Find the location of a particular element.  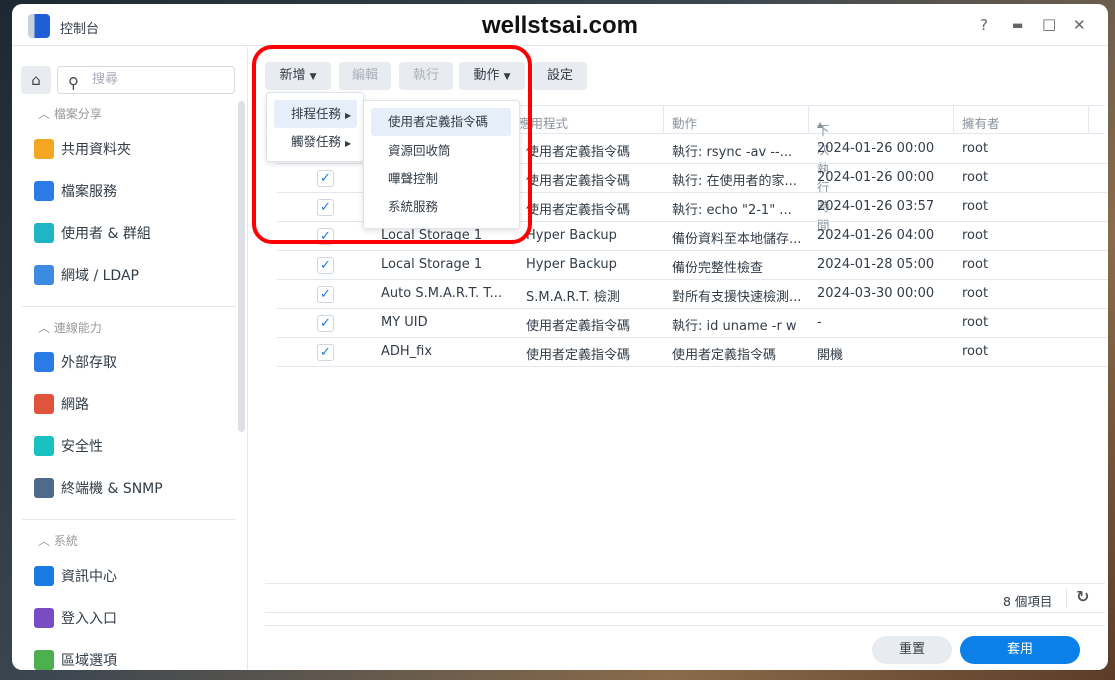

sidebar-item: 使用者 & 群組 is located at coordinates (92, 233).